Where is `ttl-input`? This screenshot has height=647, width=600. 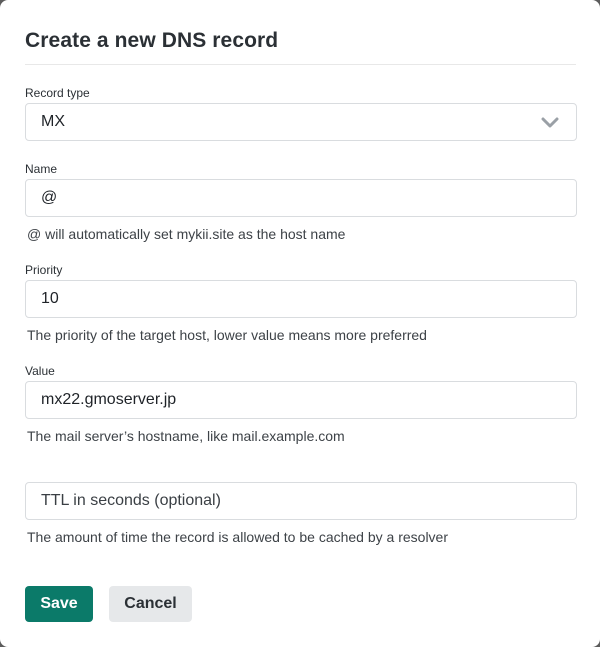
ttl-input is located at coordinates (301, 501).